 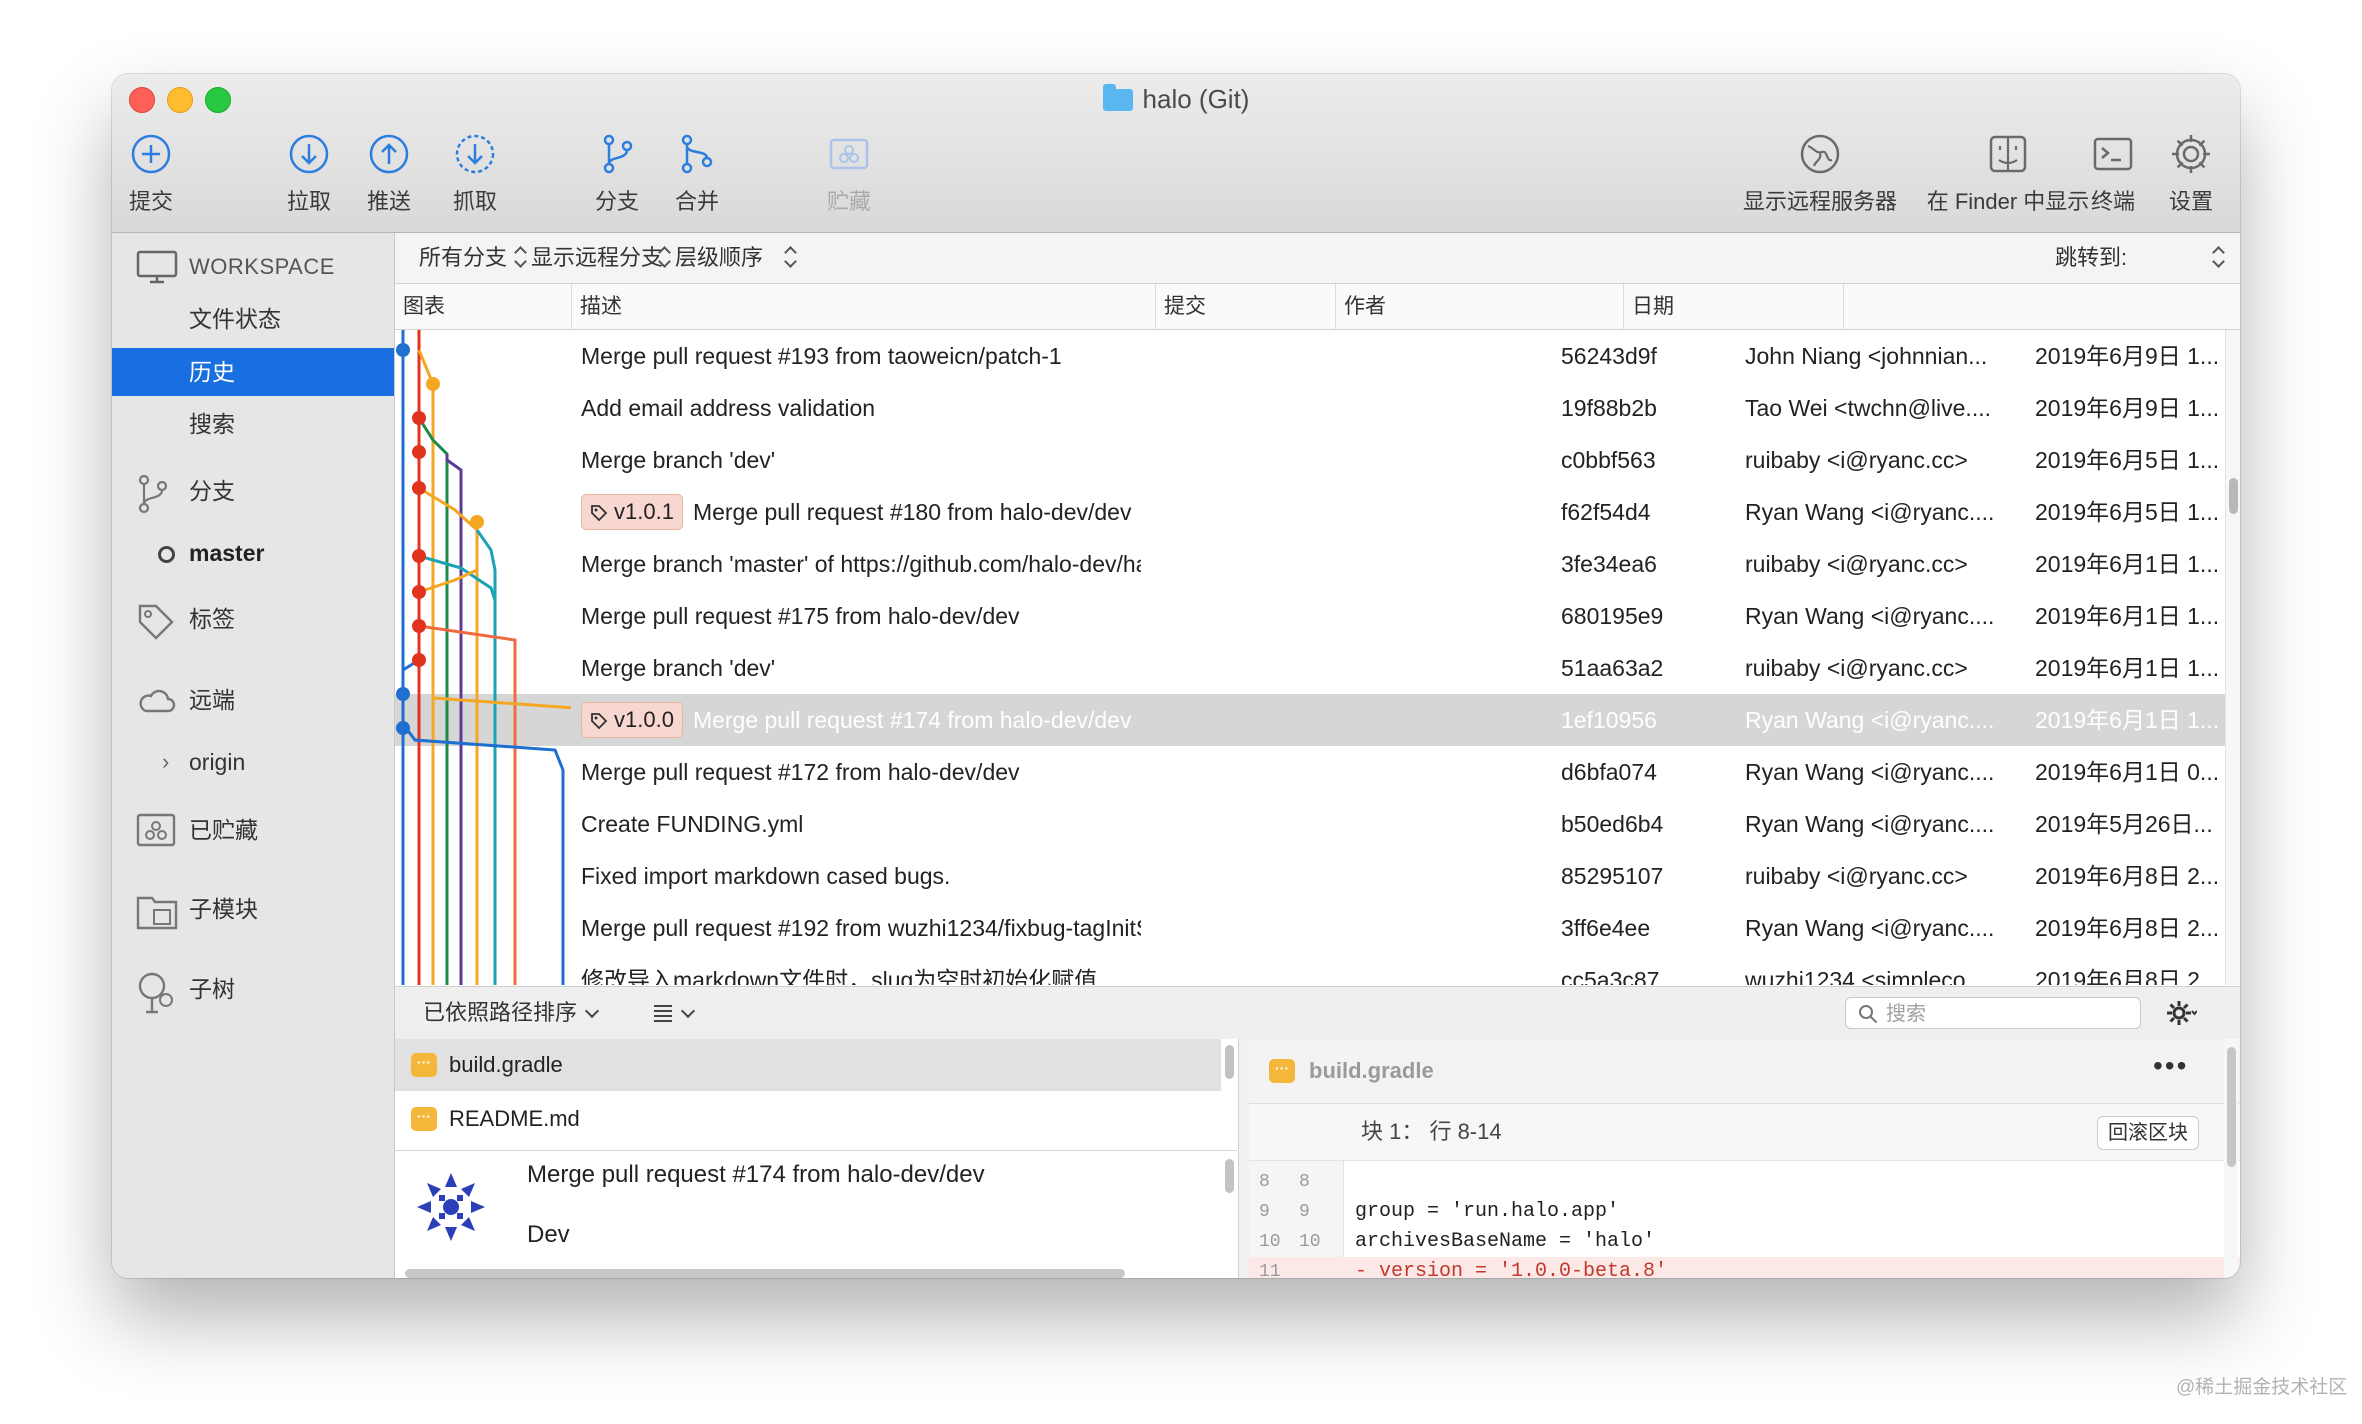 What do you see at coordinates (253, 491) in the screenshot?
I see `sidebar-branches-header: 分支` at bounding box center [253, 491].